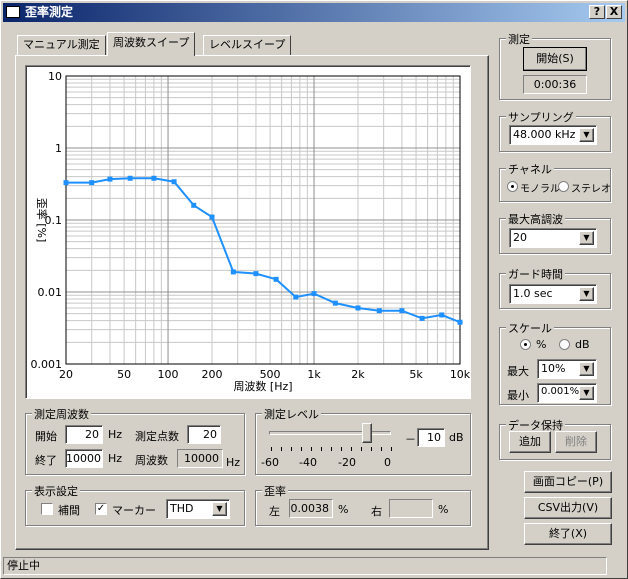  What do you see at coordinates (69, 510) in the screenshot?
I see `interp-label: 補間` at bounding box center [69, 510].